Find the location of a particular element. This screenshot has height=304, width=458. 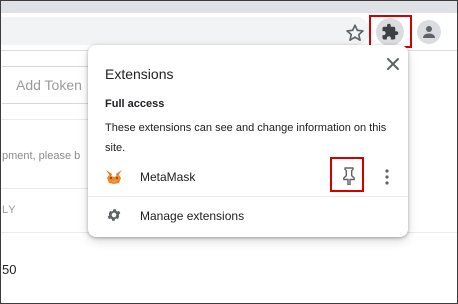

pin-highlight is located at coordinates (347, 174).